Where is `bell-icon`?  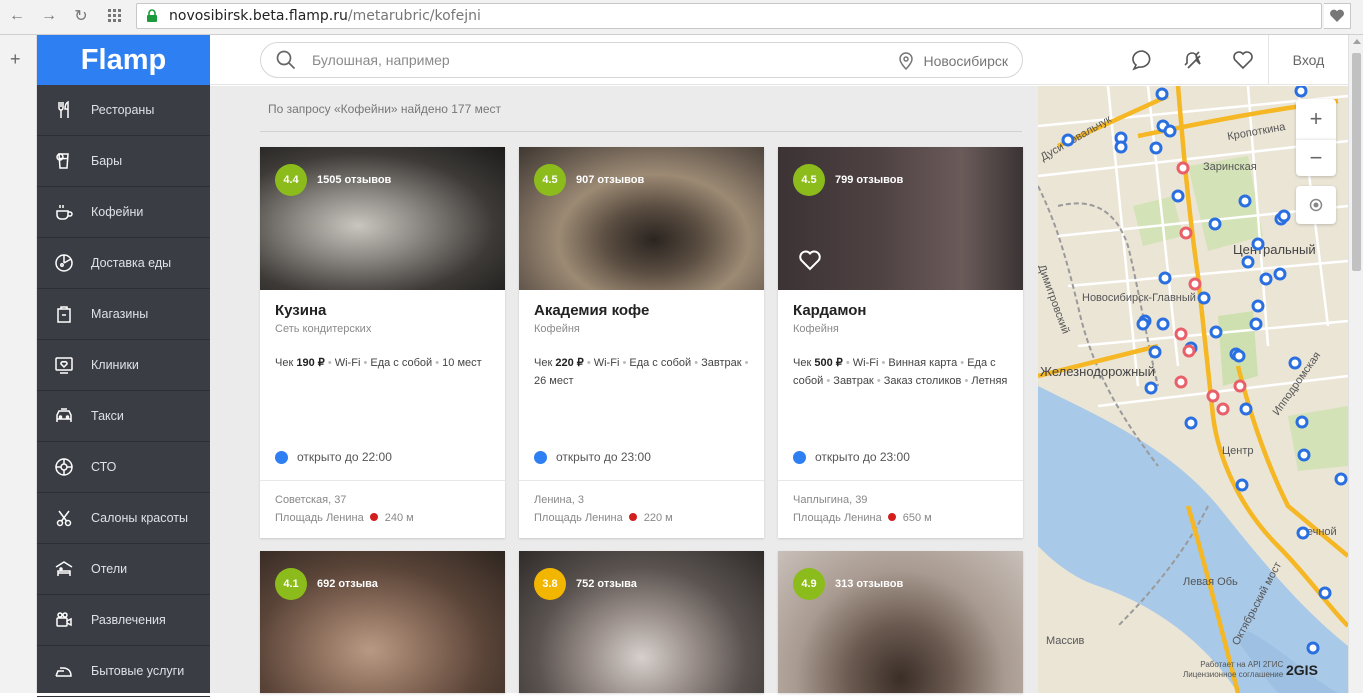 bell-icon is located at coordinates (1192, 60).